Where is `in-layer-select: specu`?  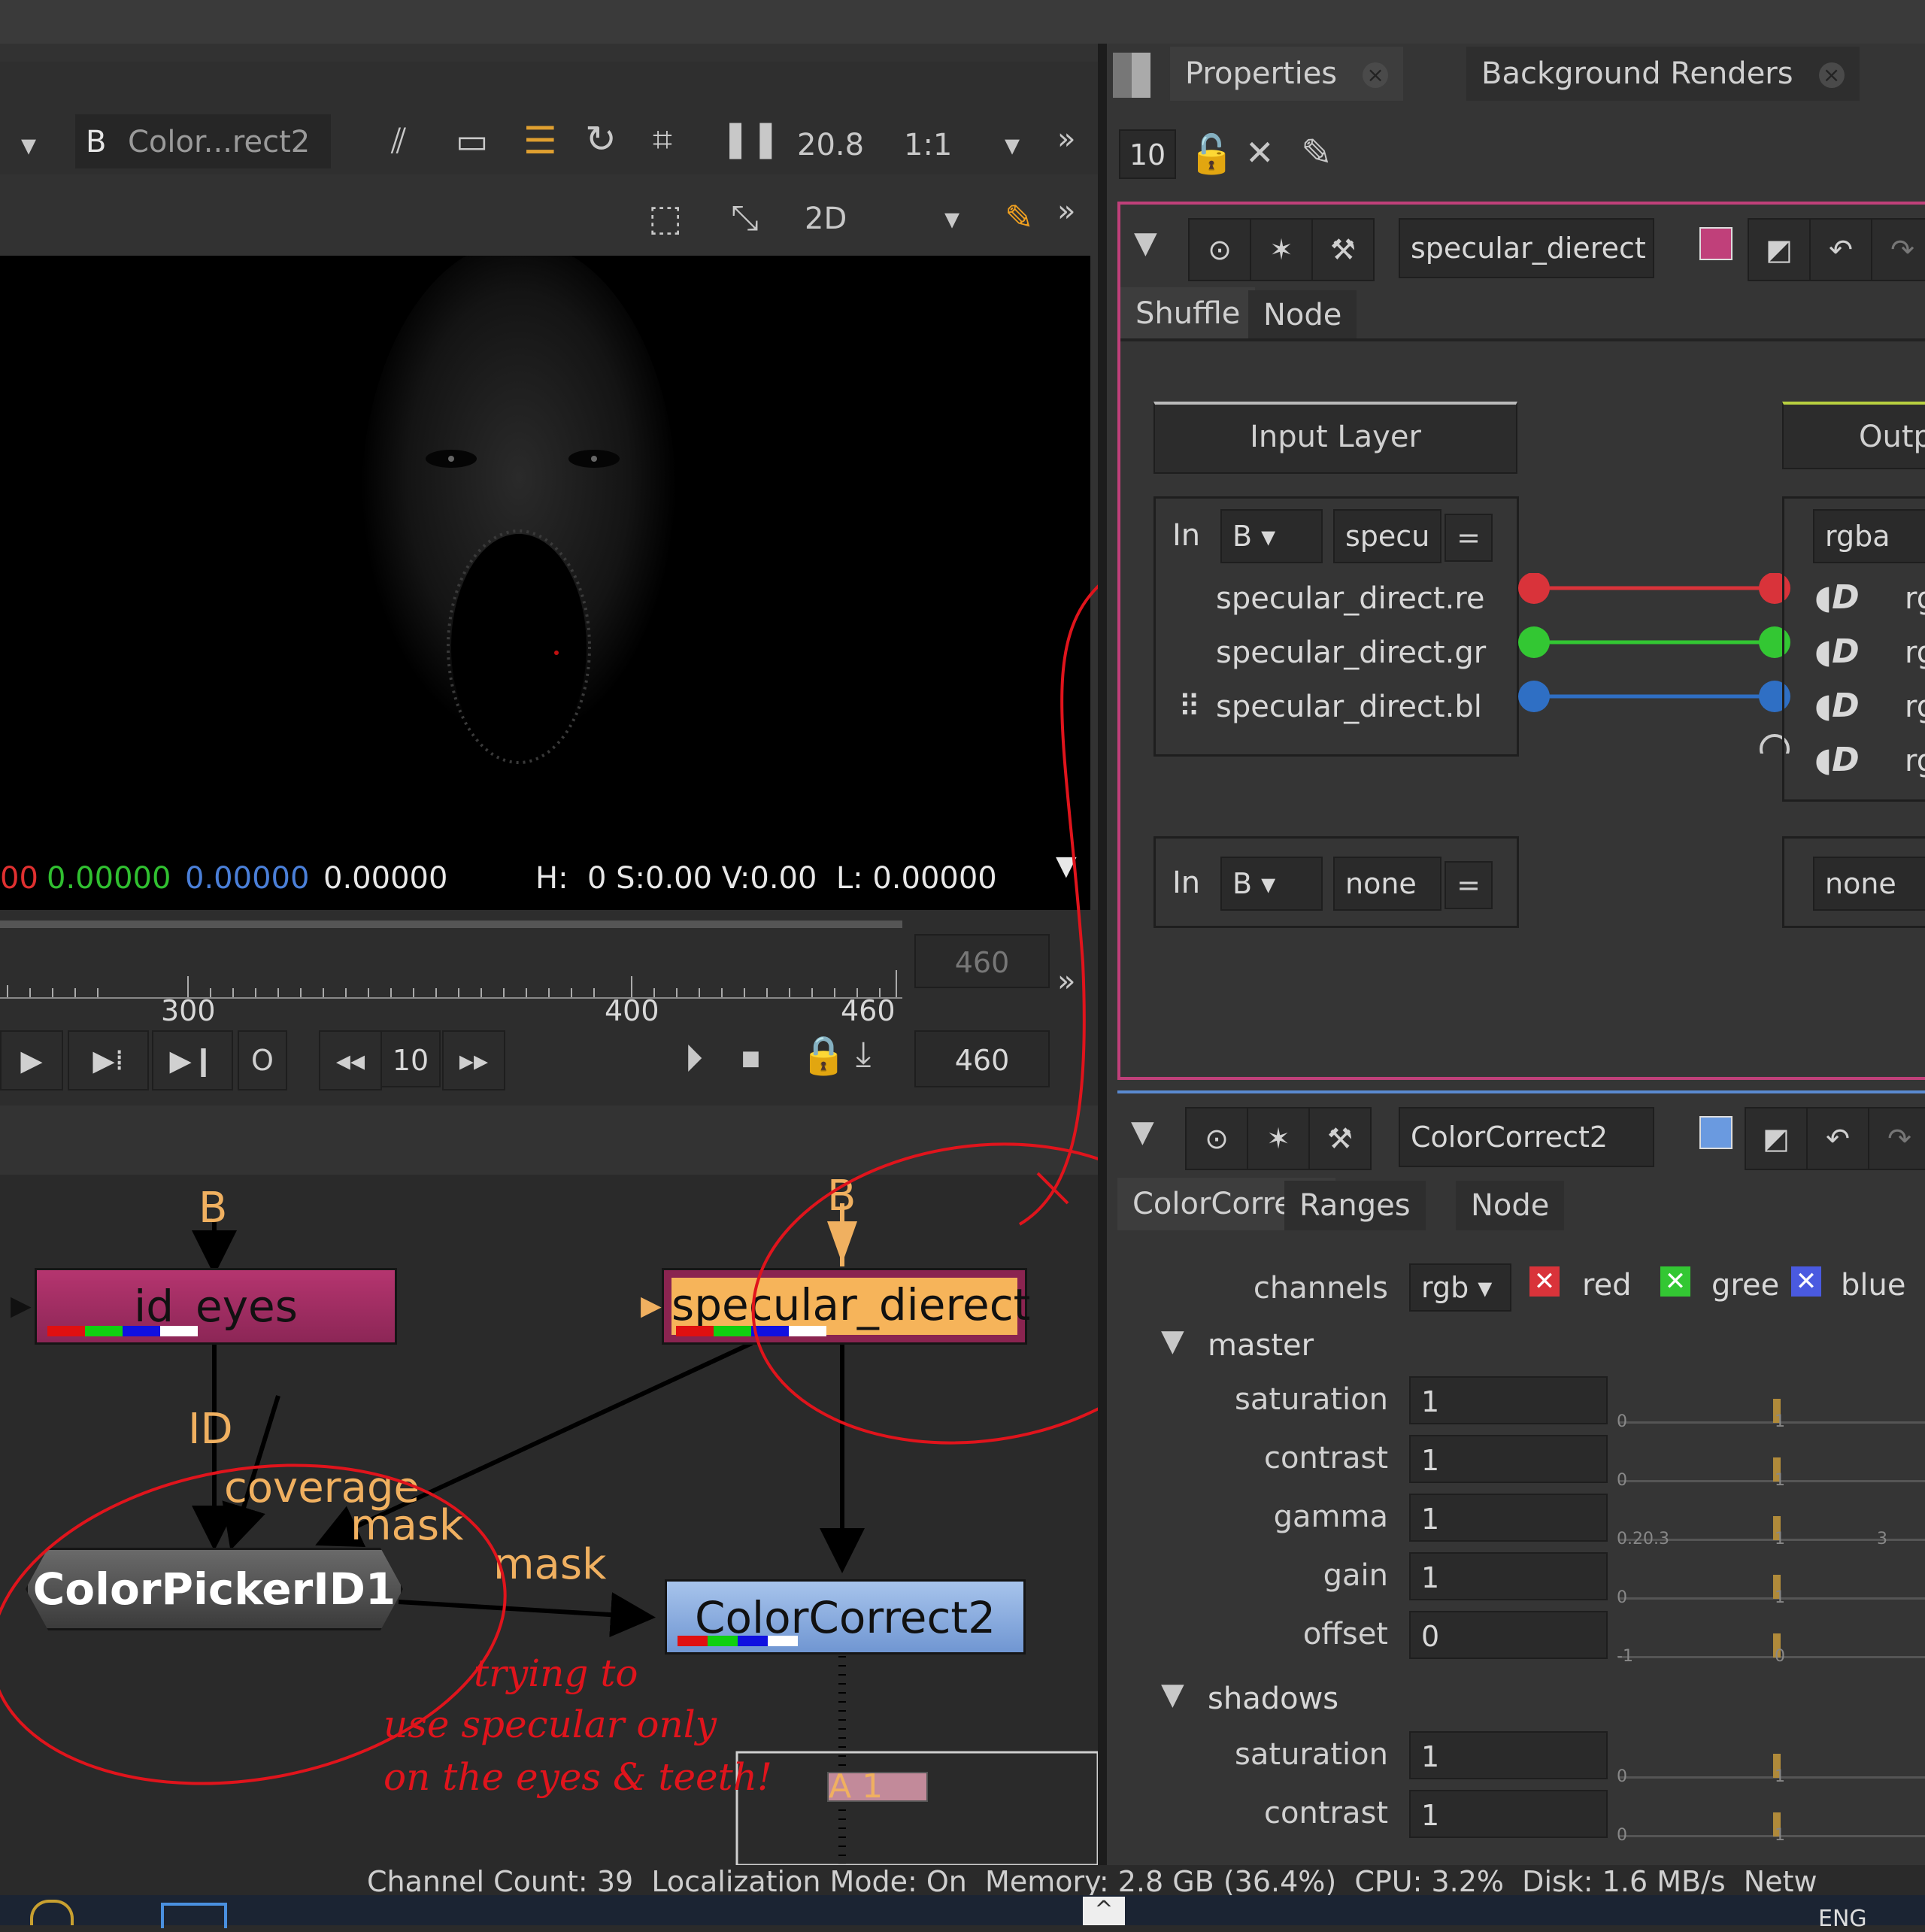 in-layer-select: specu is located at coordinates (1387, 536).